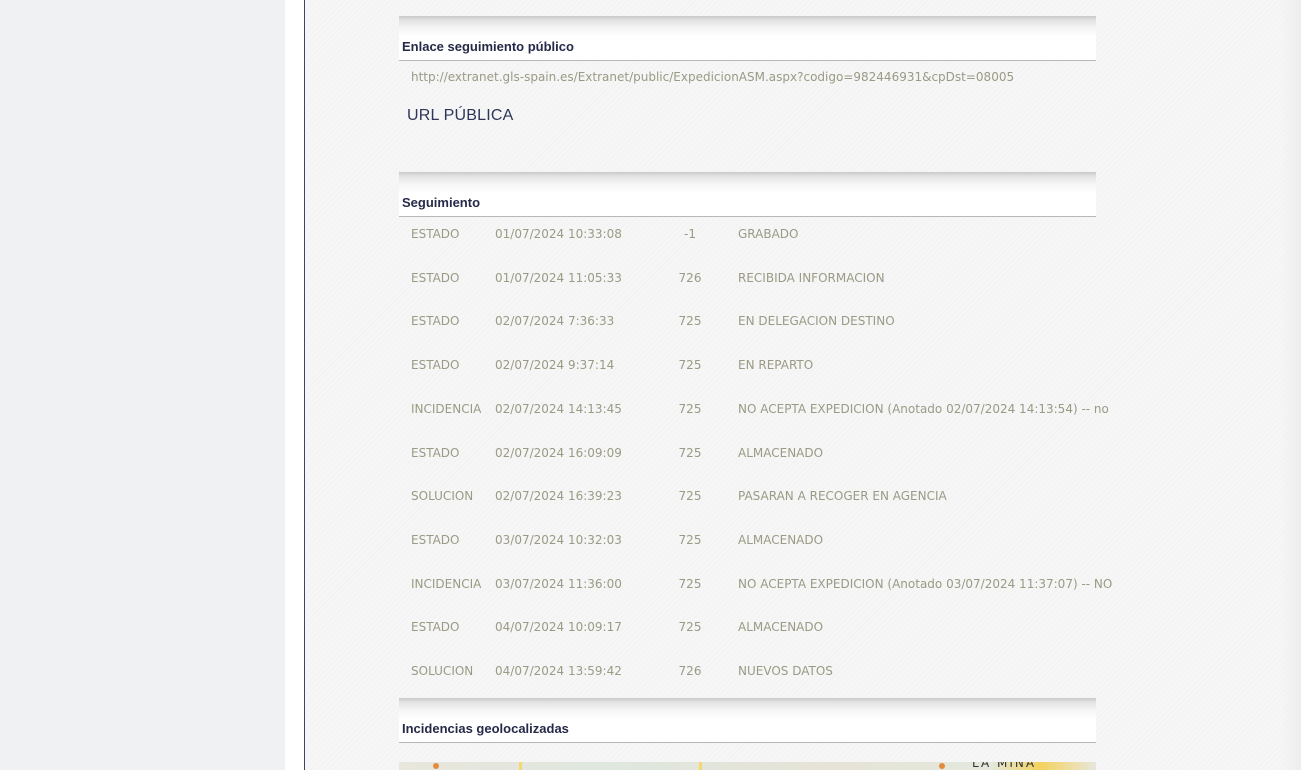 The height and width of the screenshot is (770, 1301). Describe the element at coordinates (690, 234) in the screenshot. I see `row-code: -1` at that location.